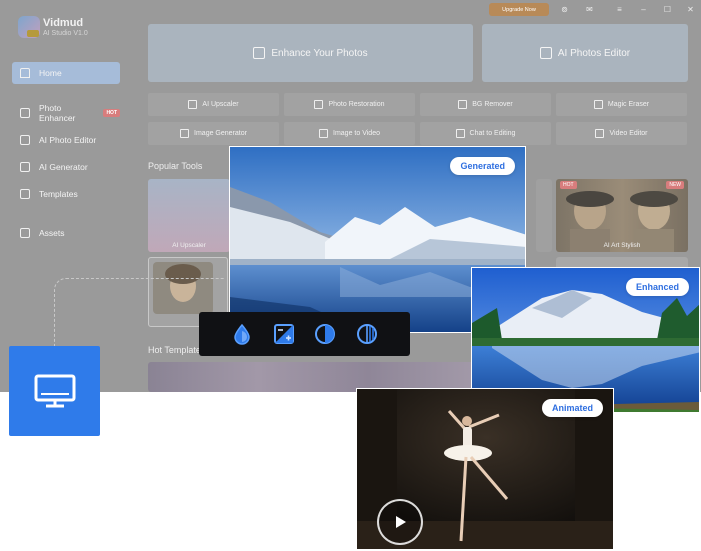  I want to click on enhance-photos-button: Enhance Your Photos, so click(310, 53).